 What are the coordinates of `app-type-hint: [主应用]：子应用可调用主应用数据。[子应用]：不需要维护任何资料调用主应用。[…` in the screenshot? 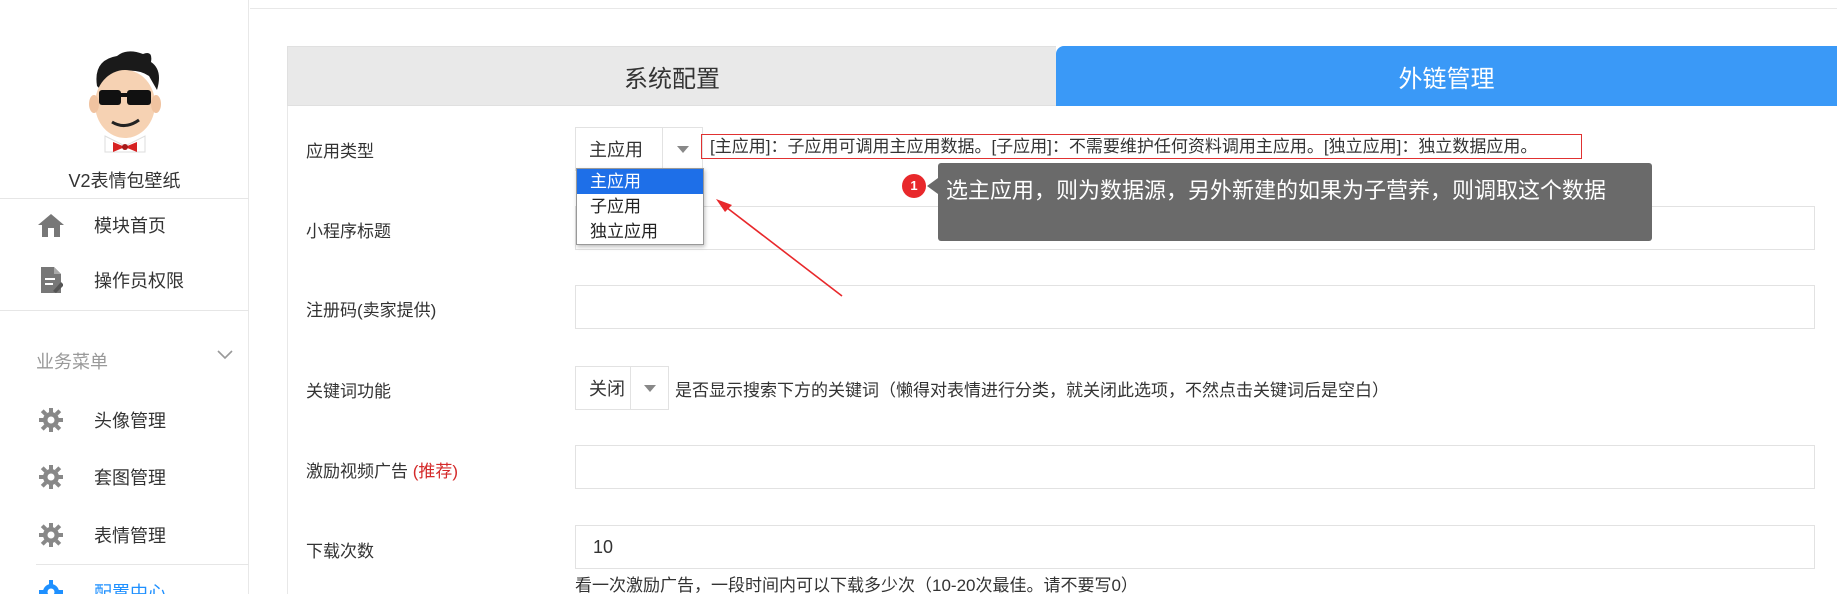 It's located at (1141, 146).